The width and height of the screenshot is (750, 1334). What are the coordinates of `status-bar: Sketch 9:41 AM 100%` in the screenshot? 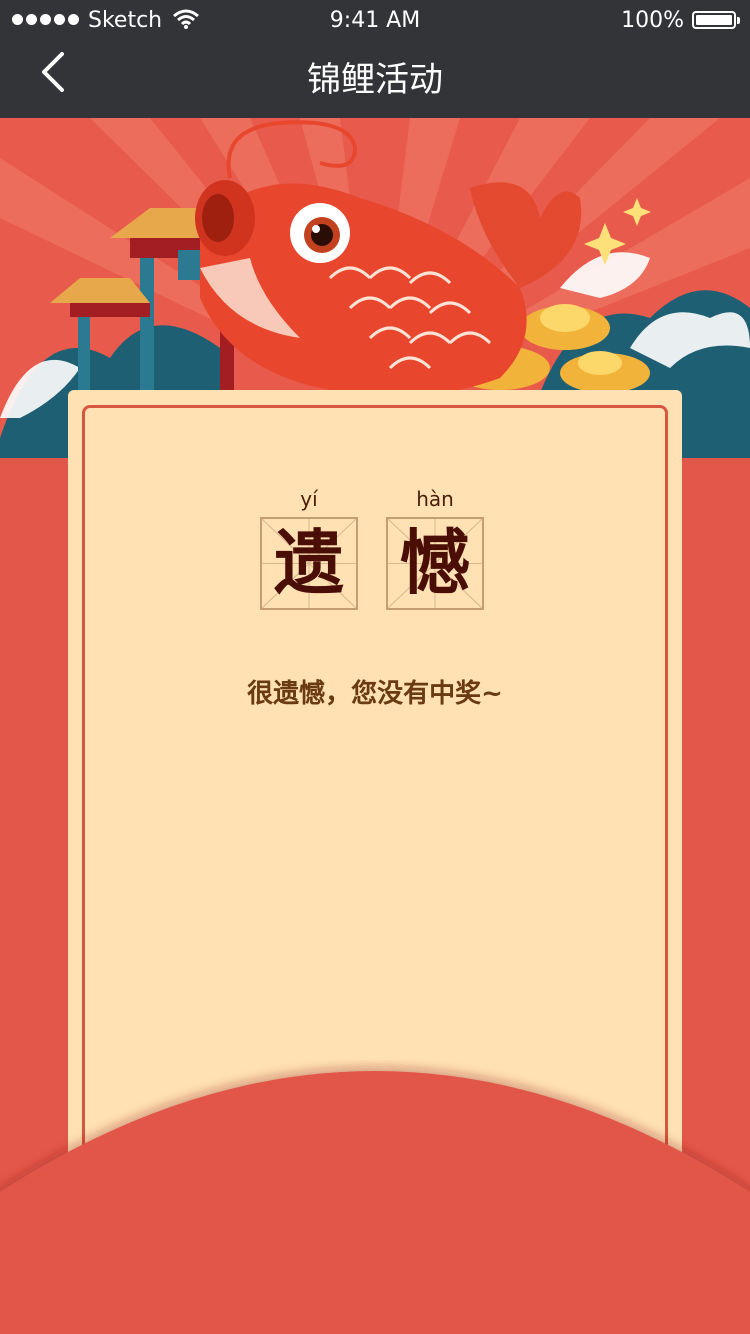 It's located at (375, 20).